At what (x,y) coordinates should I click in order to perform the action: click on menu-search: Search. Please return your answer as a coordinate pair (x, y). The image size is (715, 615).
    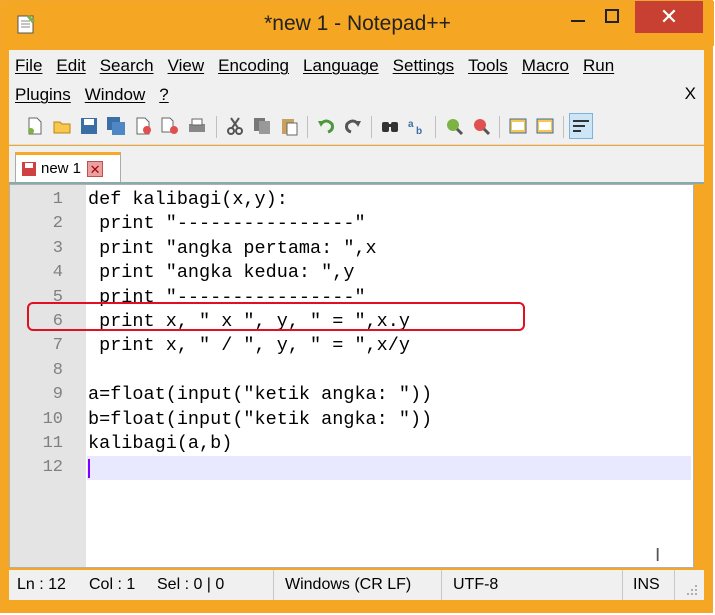
    Looking at the image, I should click on (127, 65).